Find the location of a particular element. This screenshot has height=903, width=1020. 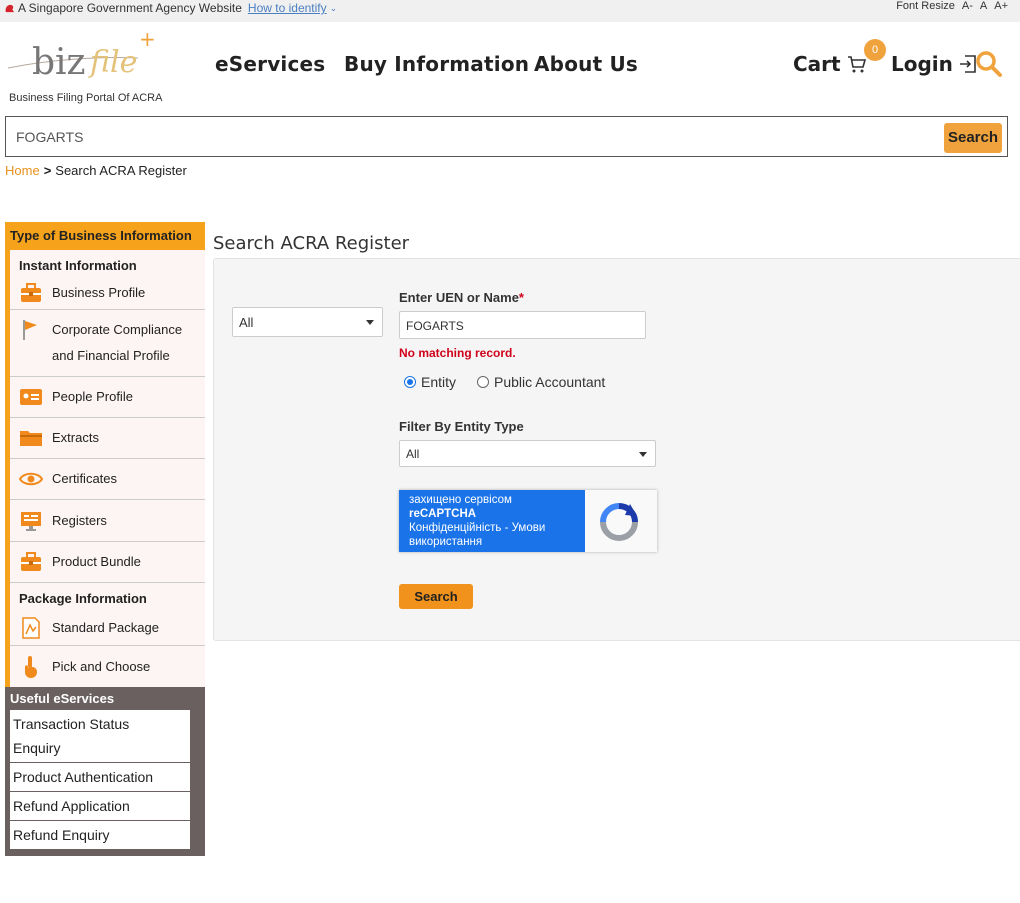

sidebar-item-label: Certificates is located at coordinates (85, 478).